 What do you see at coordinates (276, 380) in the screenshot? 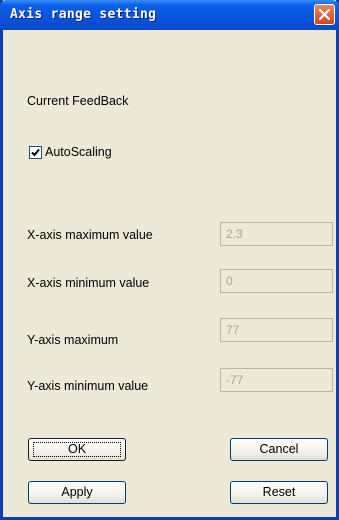
I see `y-min-field: -77` at bounding box center [276, 380].